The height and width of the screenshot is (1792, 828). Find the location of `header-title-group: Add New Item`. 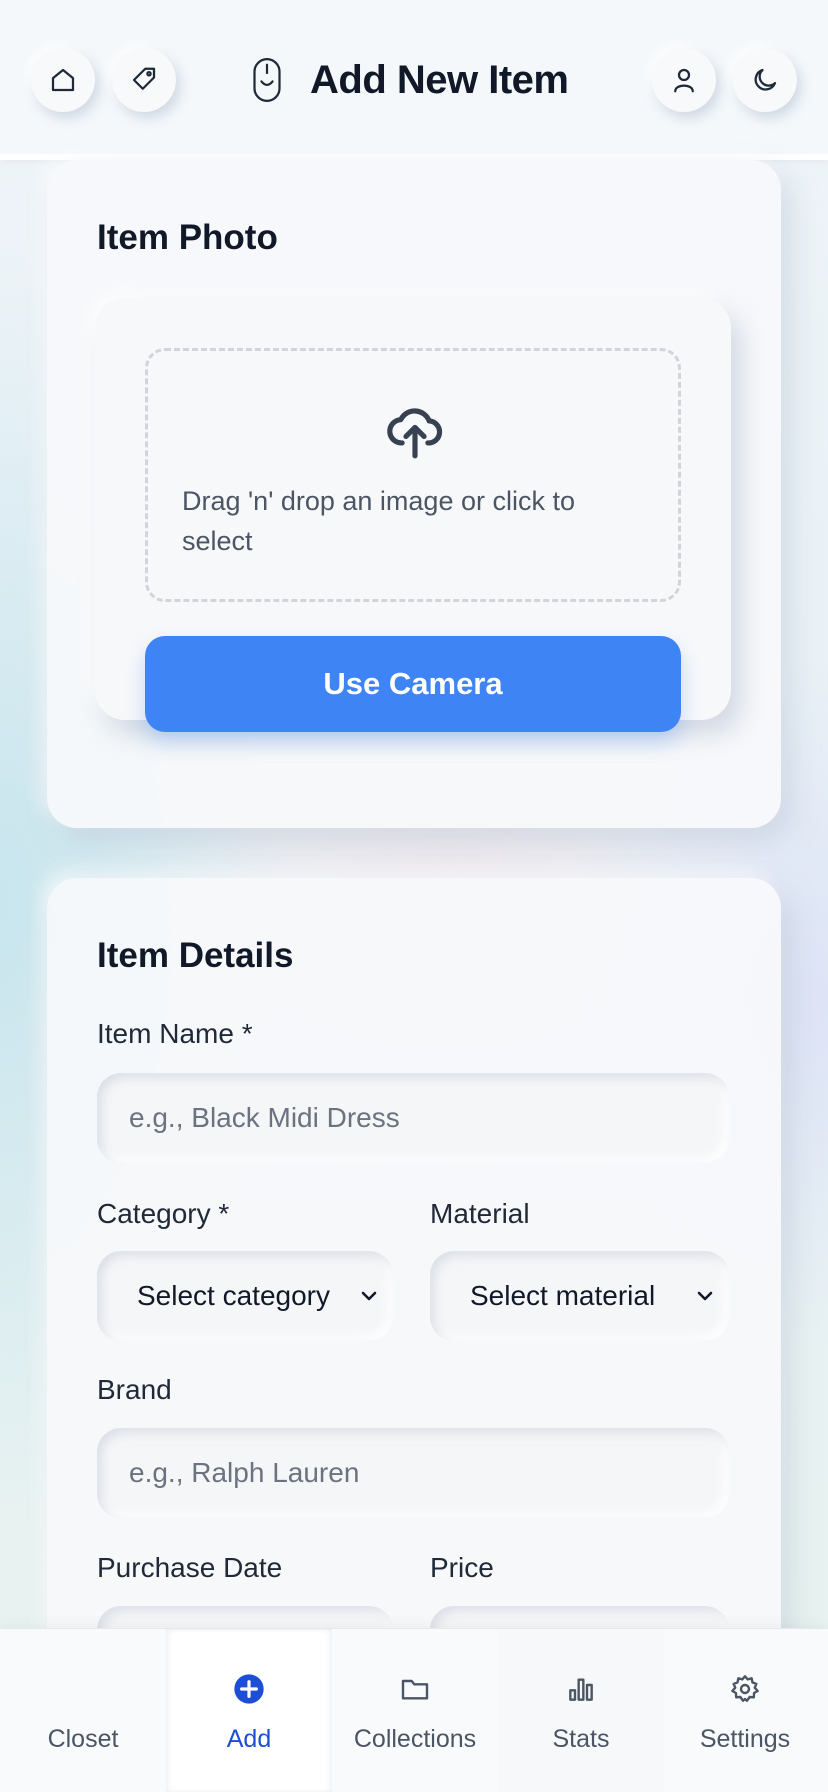

header-title-group: Add New Item is located at coordinates (409, 80).